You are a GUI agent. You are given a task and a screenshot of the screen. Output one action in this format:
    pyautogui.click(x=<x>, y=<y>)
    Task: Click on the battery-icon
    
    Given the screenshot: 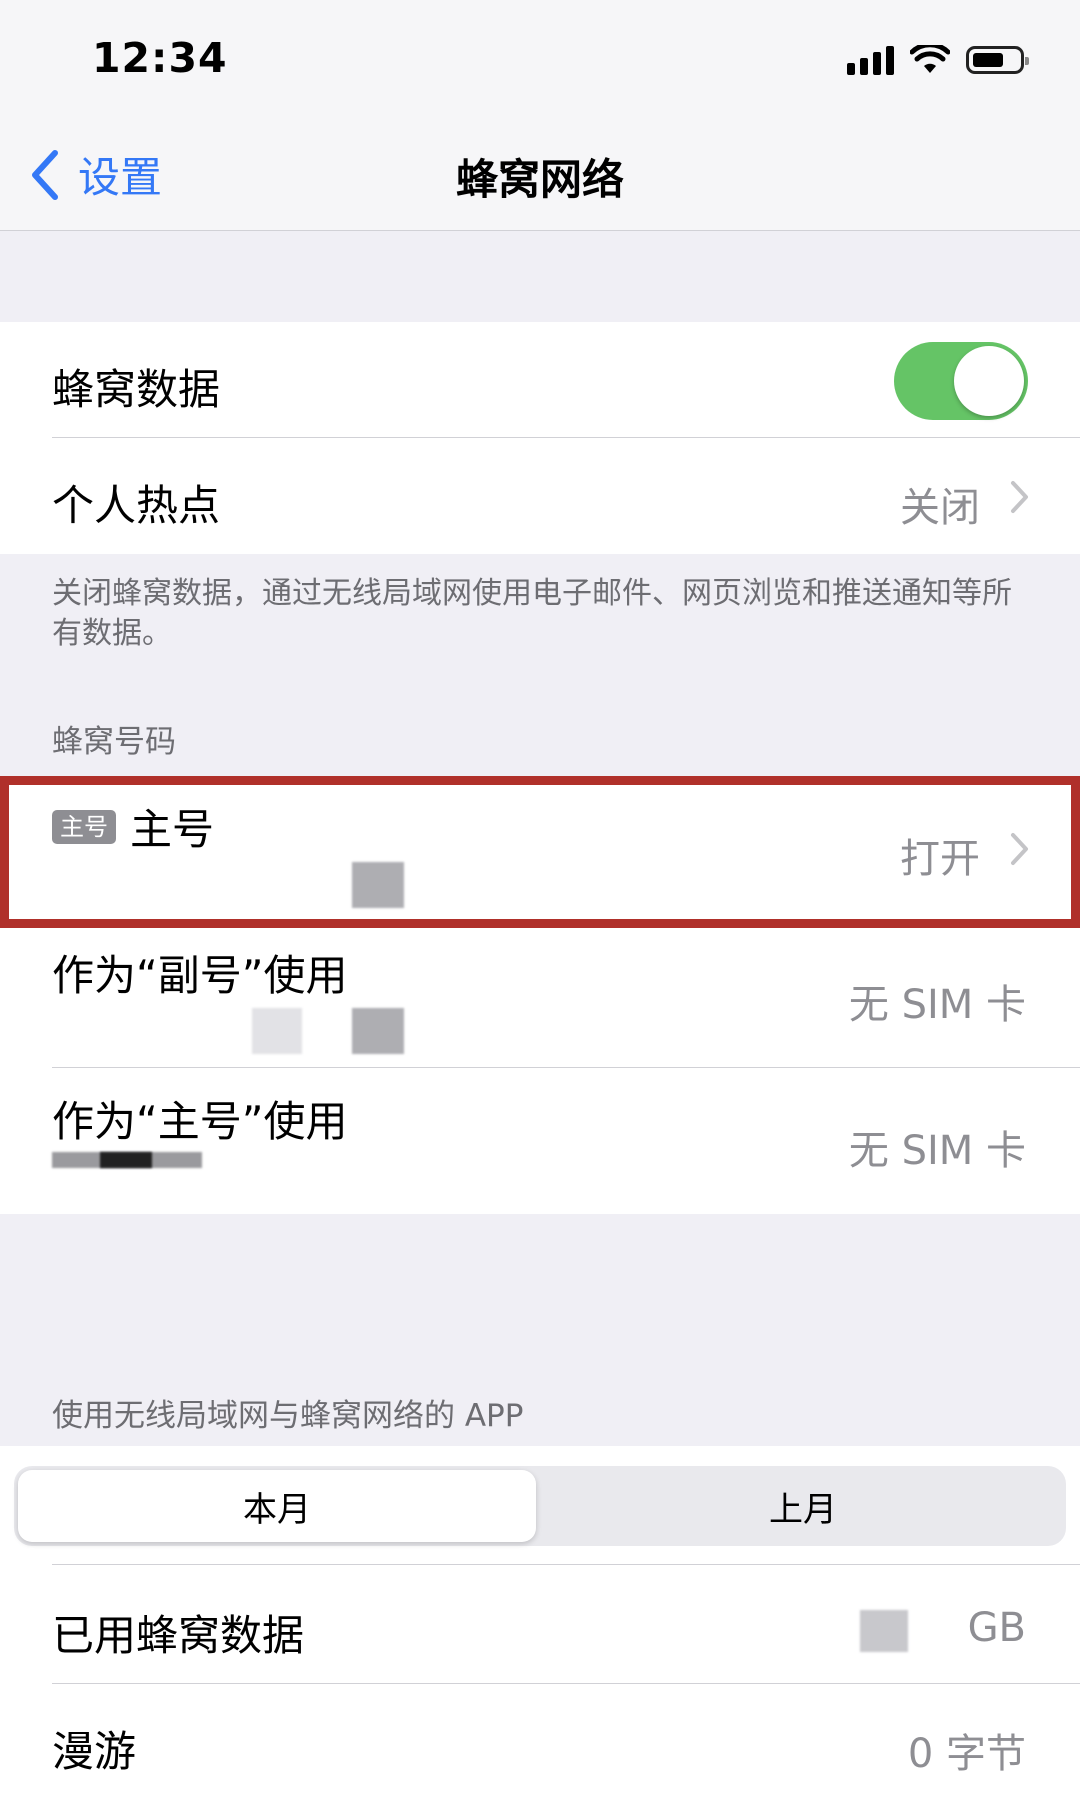 What is the action you would take?
    pyautogui.click(x=997, y=60)
    